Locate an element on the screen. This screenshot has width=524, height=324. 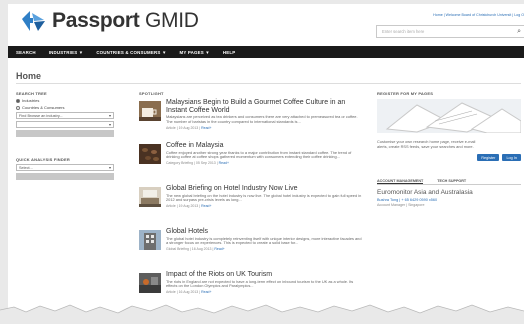
radio-unselected-icon is located at coordinates (18, 107).